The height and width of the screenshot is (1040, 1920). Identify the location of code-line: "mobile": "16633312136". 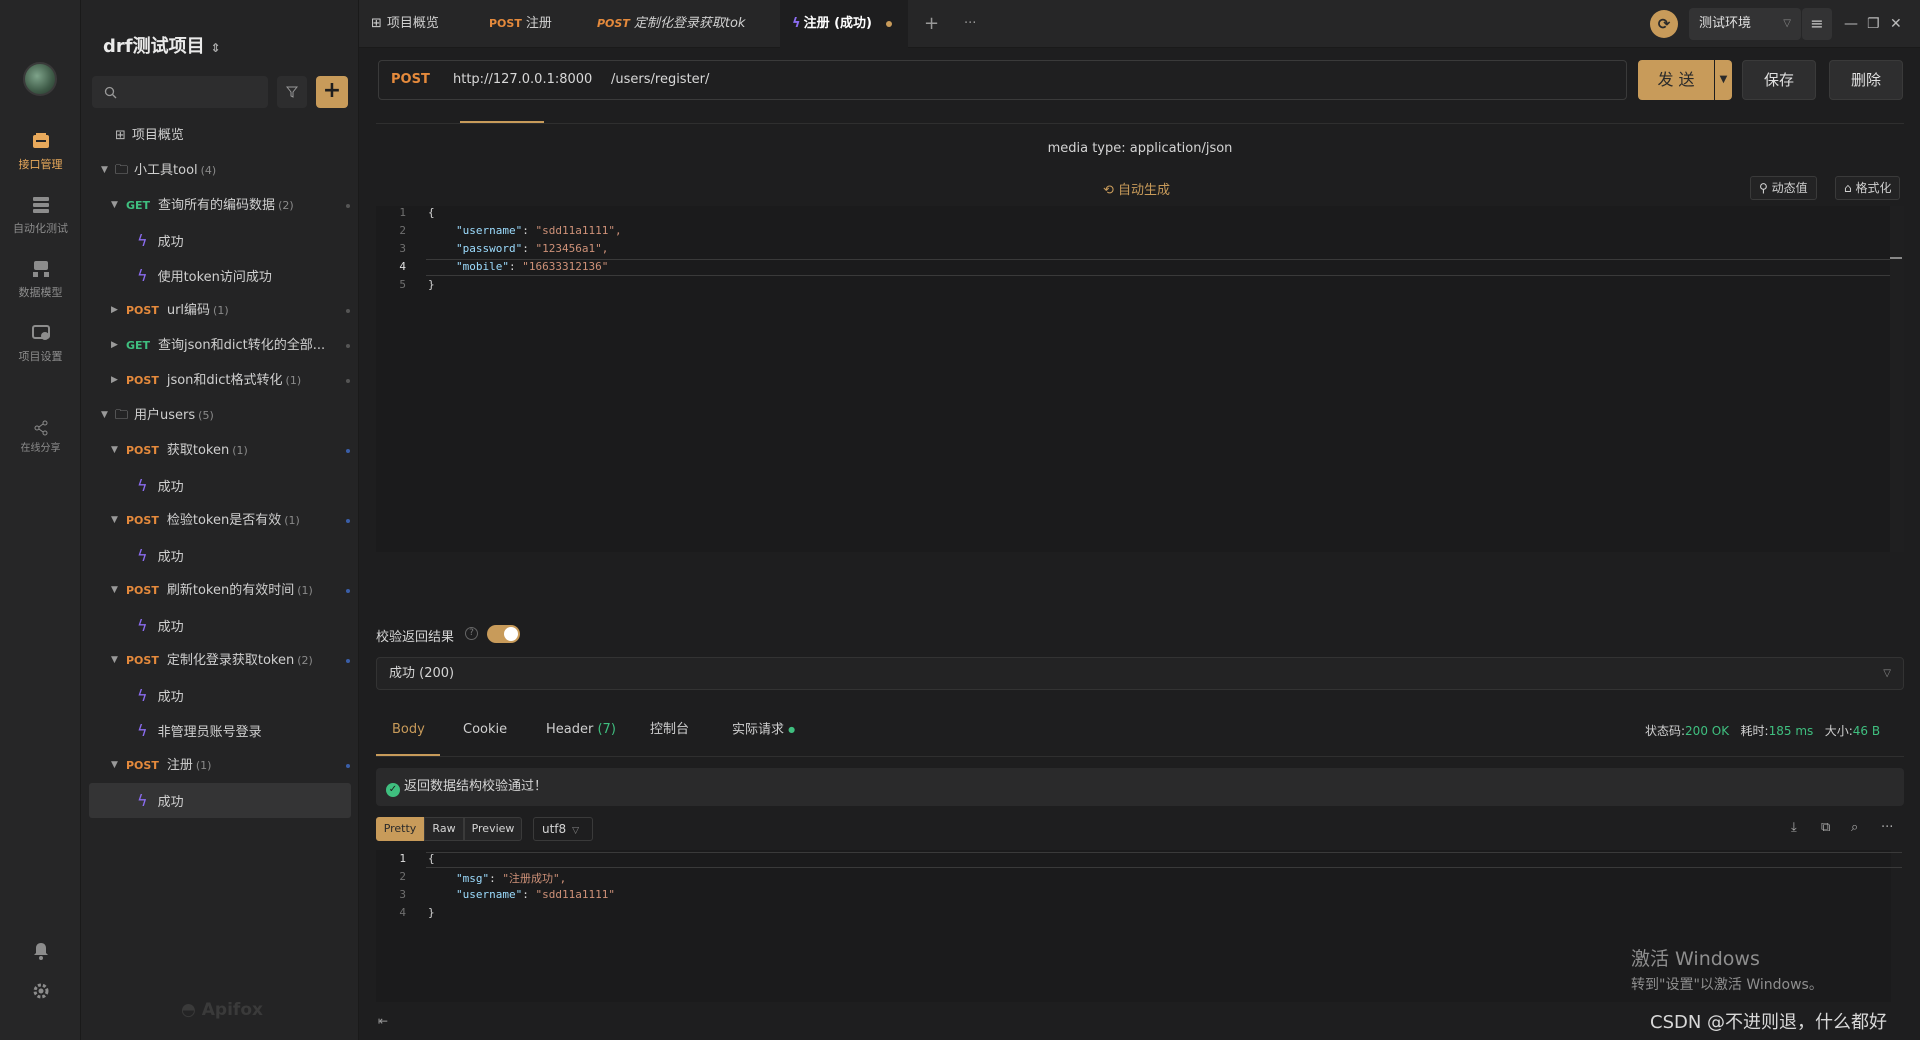
(532, 266).